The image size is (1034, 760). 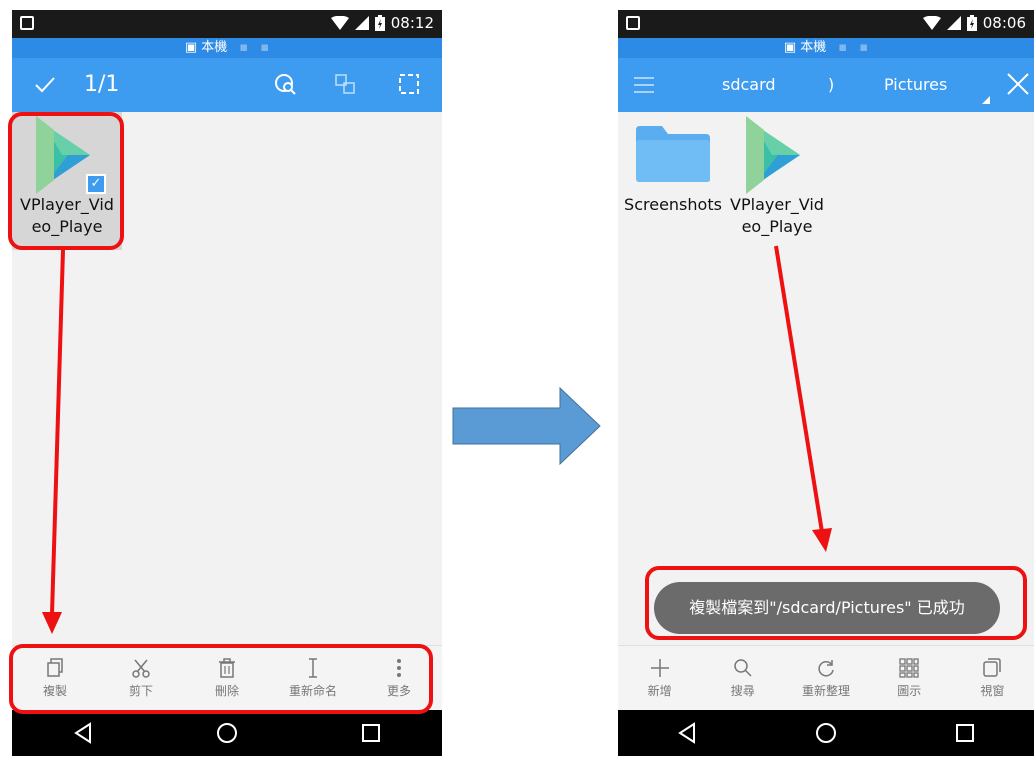 What do you see at coordinates (777, 215) in the screenshot?
I see `file-name: VPlayer_Video_Playe` at bounding box center [777, 215].